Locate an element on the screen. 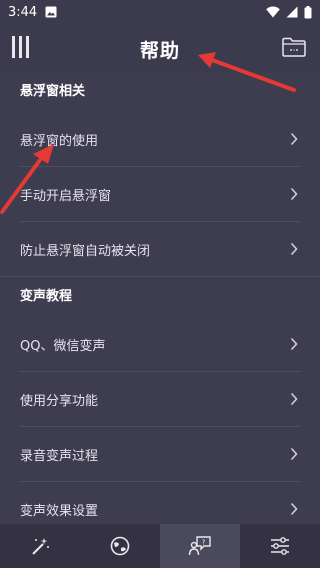 The image size is (320, 568). cellular-signal-icon is located at coordinates (292, 12).